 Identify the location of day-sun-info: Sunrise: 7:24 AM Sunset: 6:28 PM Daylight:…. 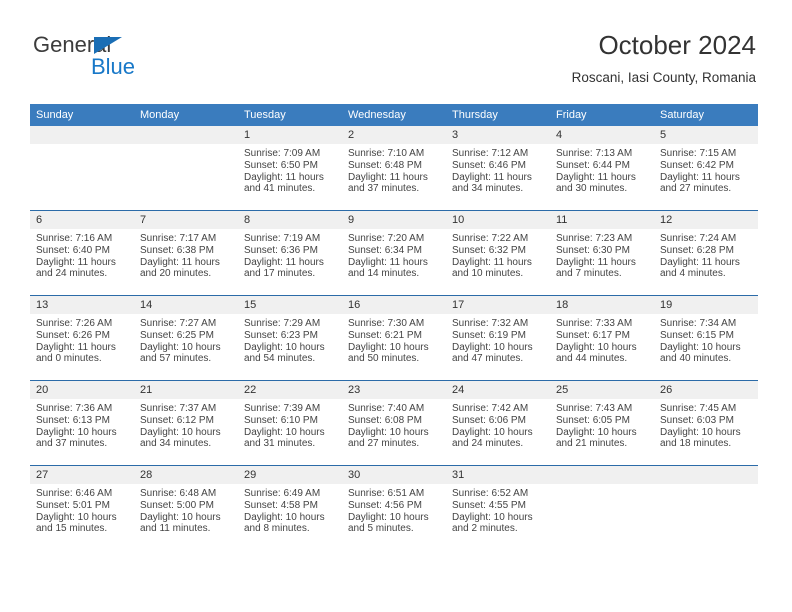
(706, 254).